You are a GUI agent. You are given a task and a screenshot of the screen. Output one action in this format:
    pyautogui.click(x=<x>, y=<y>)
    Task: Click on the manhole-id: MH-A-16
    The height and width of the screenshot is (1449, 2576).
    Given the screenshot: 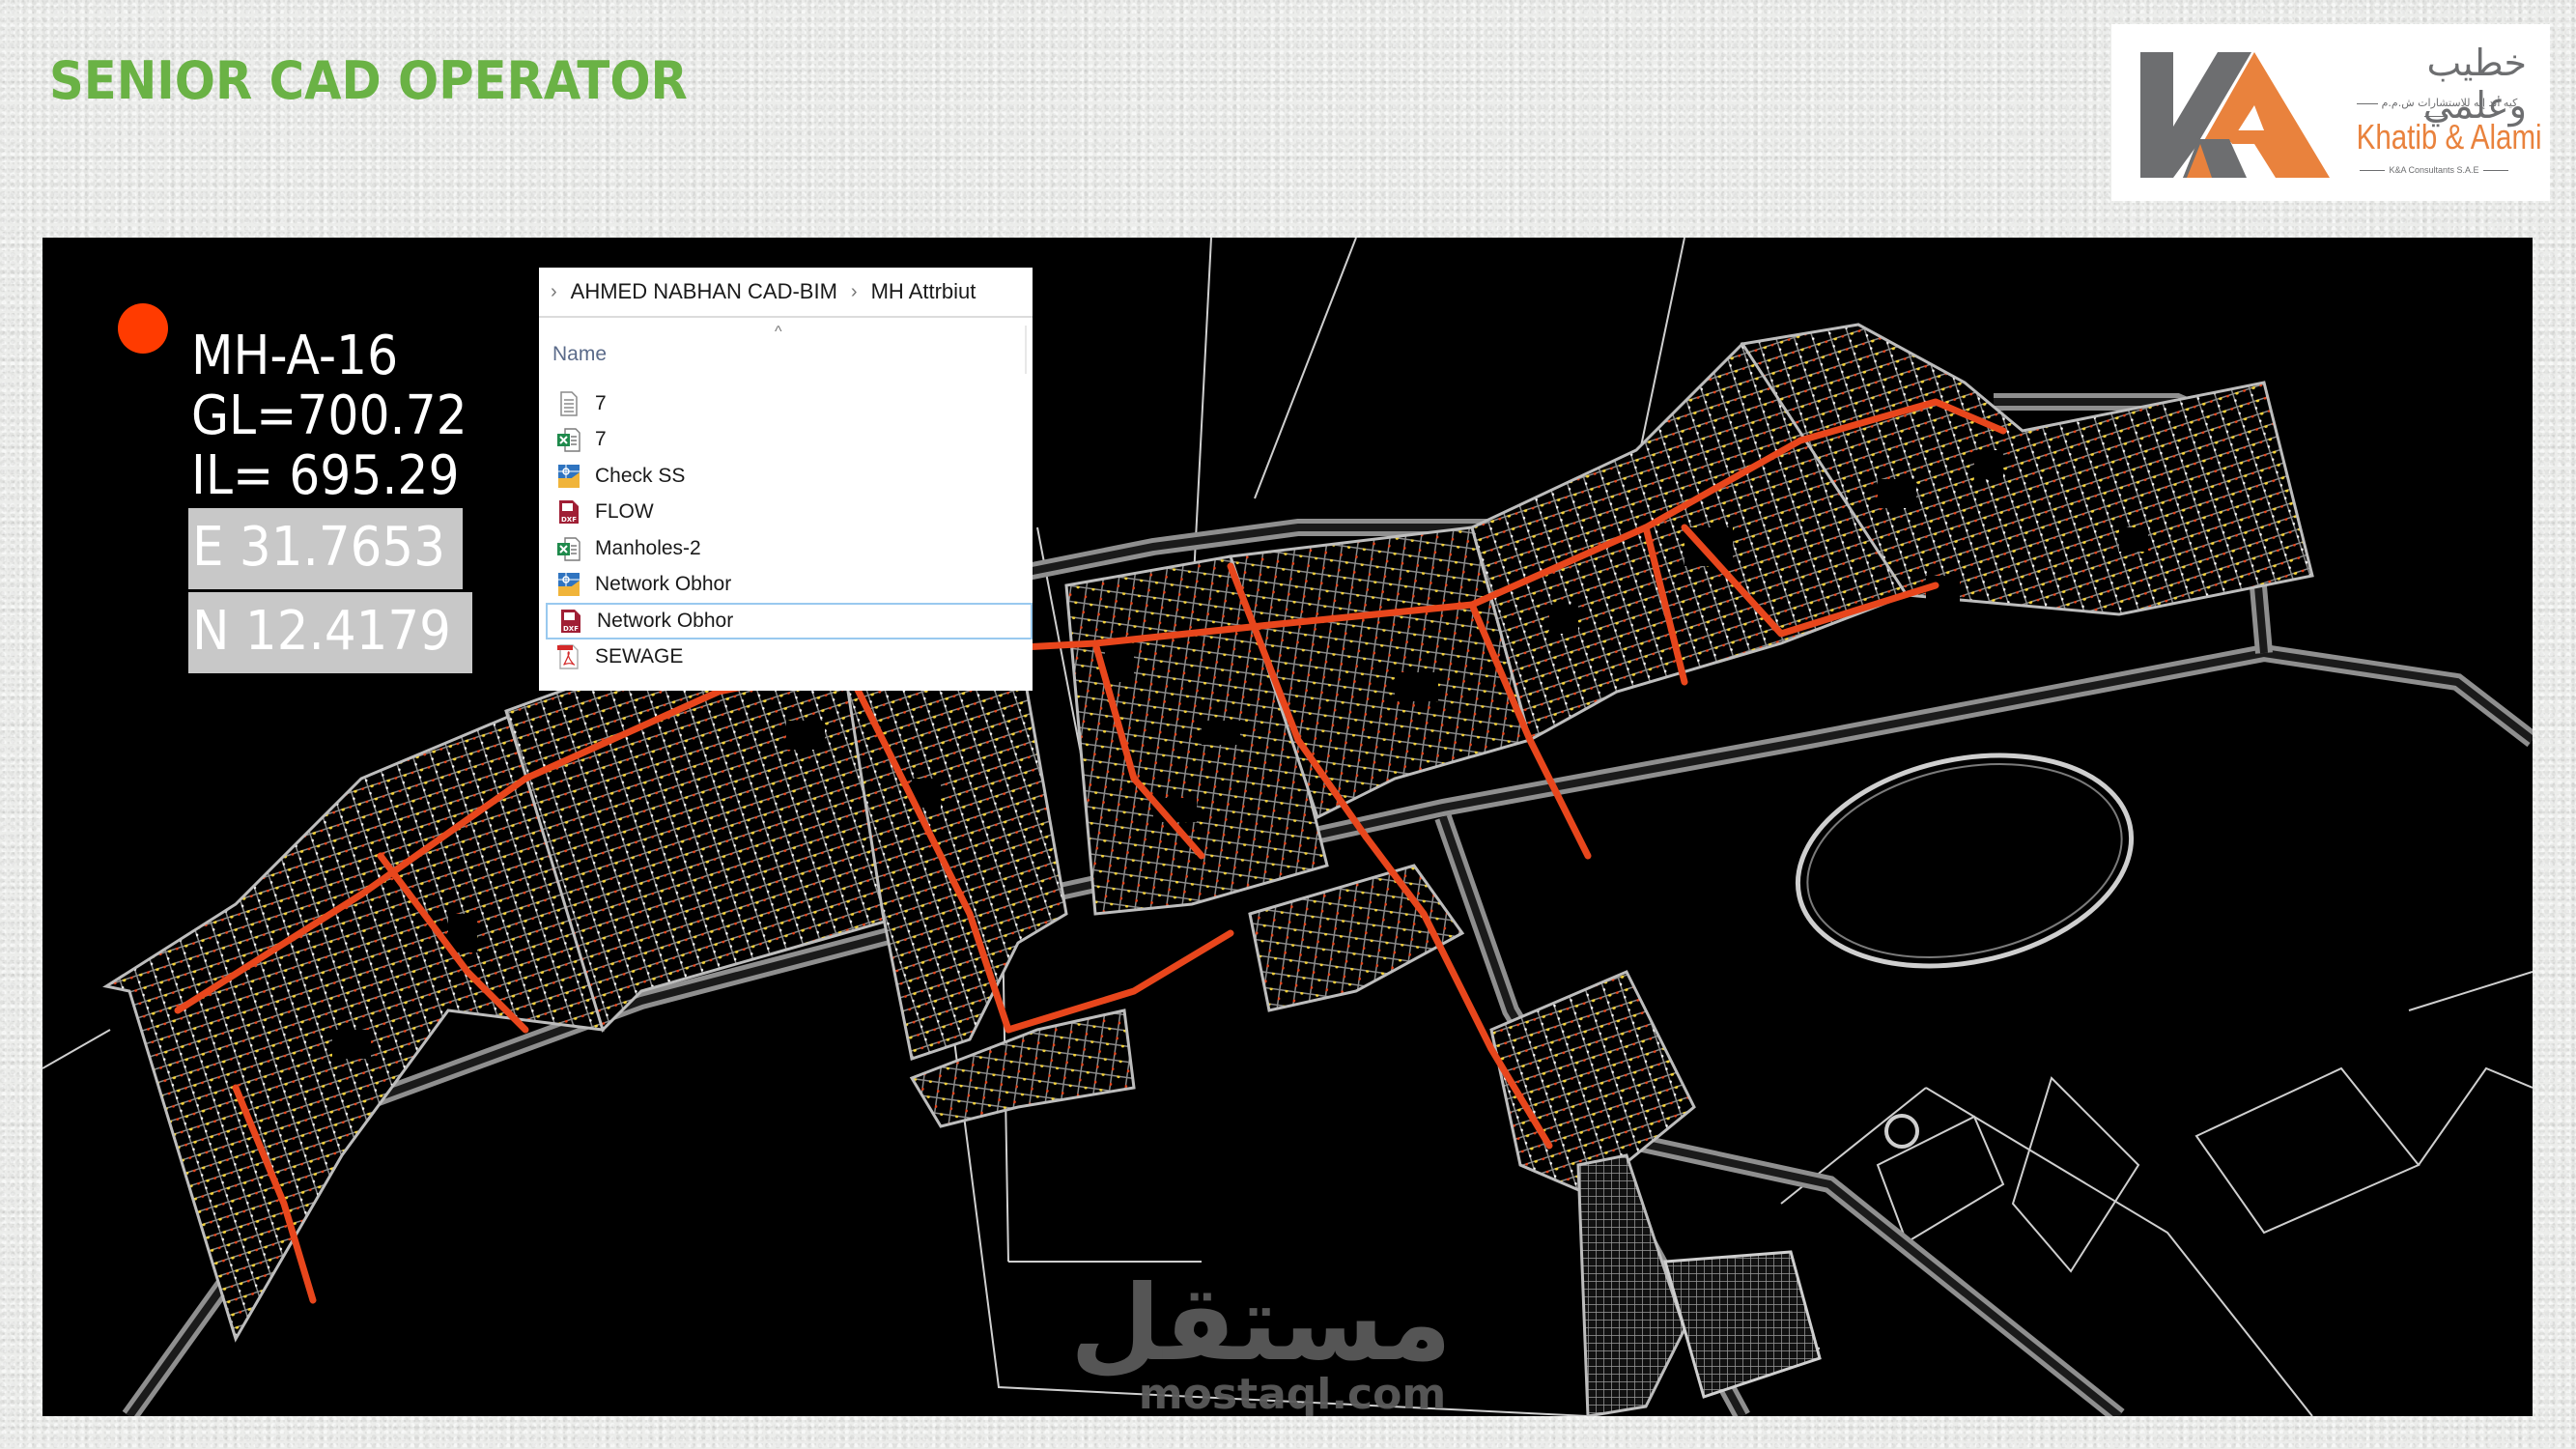 What is the action you would take?
    pyautogui.click(x=295, y=356)
    